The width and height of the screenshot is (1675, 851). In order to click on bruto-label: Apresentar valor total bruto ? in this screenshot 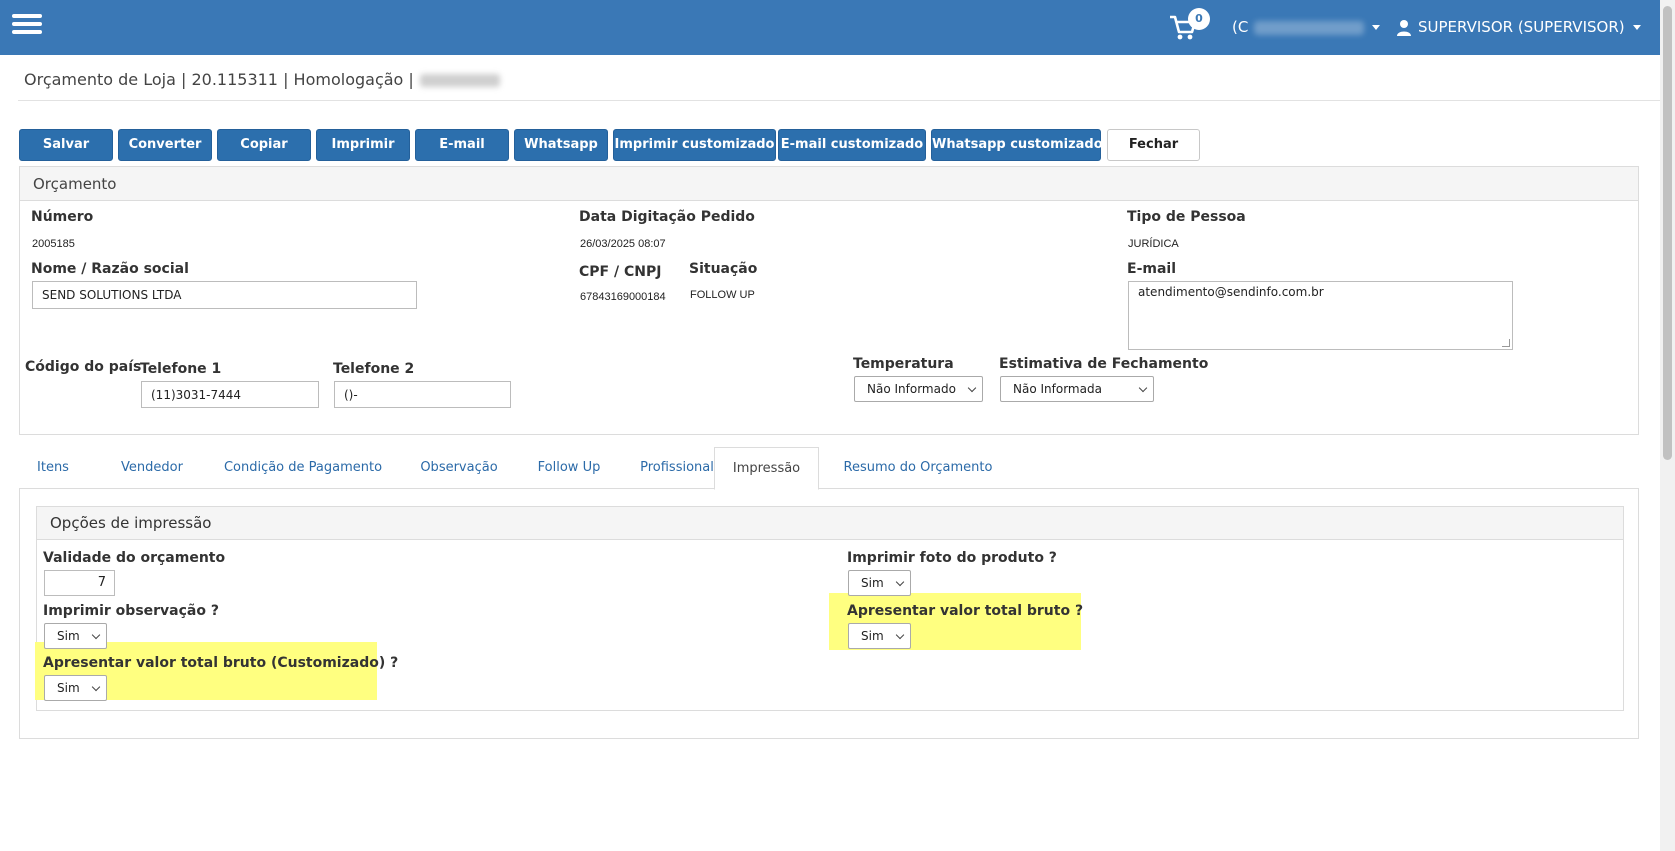, I will do `click(965, 611)`.